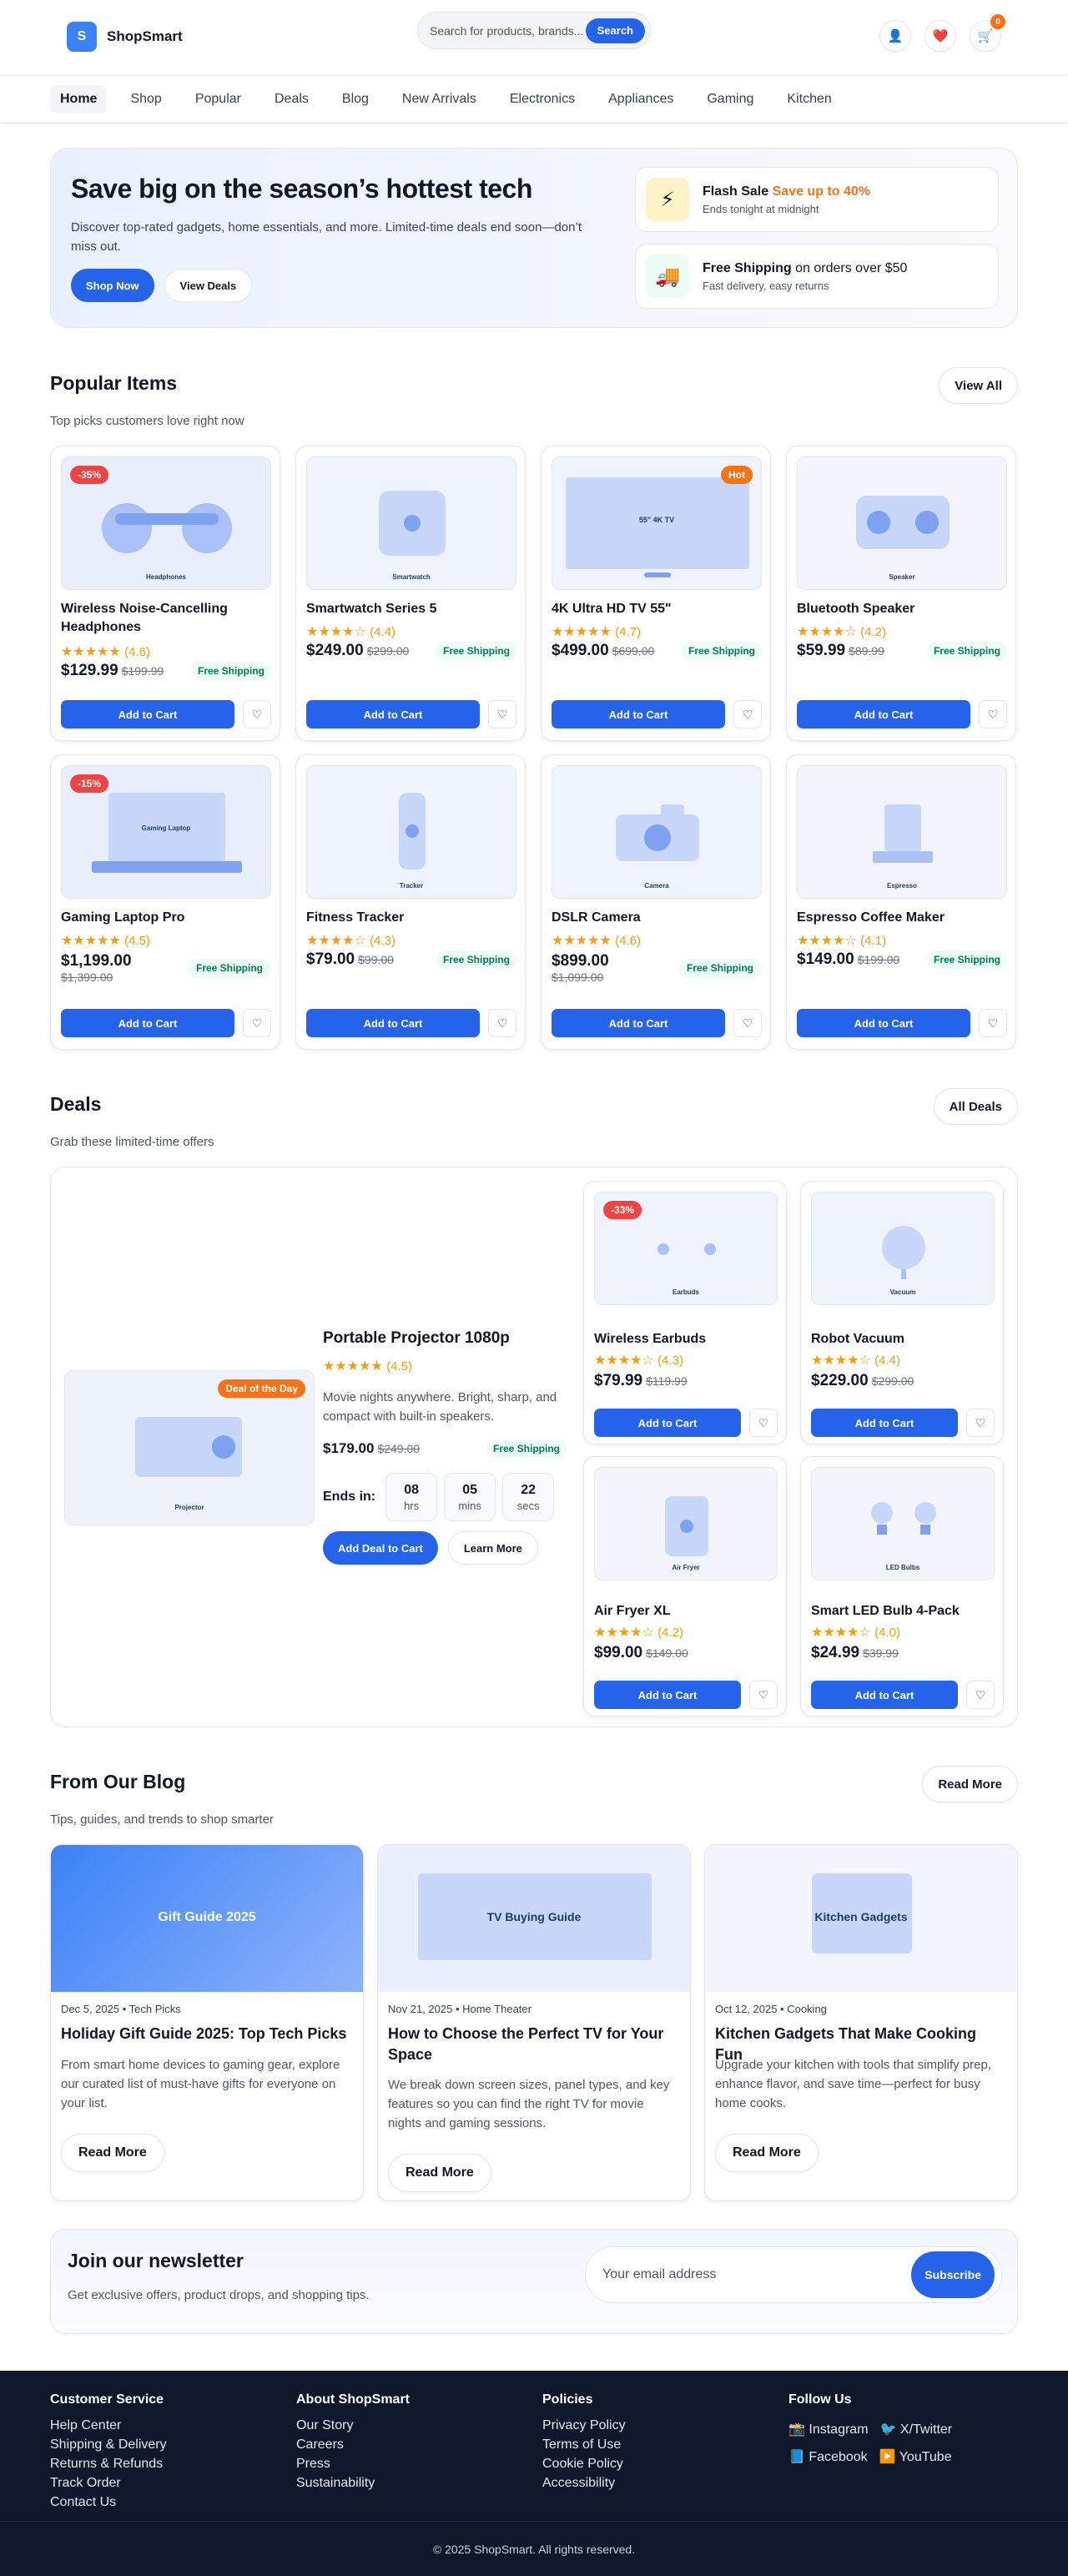 The image size is (1068, 2576). Describe the element at coordinates (353, 2463) in the screenshot. I see `footer-link: Press` at that location.